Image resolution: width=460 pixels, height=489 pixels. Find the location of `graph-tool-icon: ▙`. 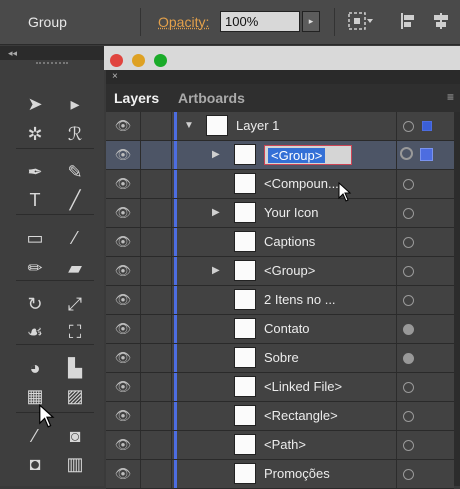

graph-tool-icon: ▙ is located at coordinates (75, 368).